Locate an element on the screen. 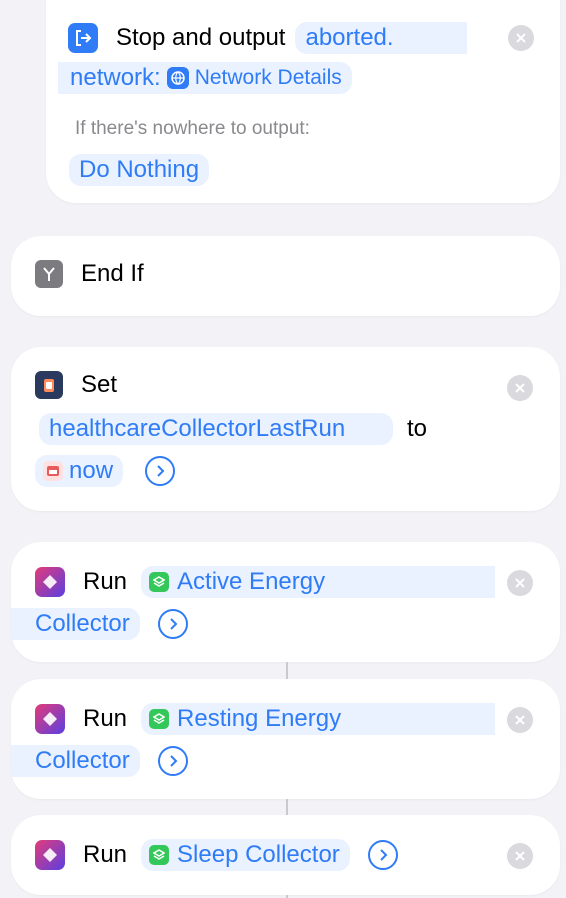 This screenshot has width=566, height=898. stop-action-label: Stop and output is located at coordinates (201, 37).